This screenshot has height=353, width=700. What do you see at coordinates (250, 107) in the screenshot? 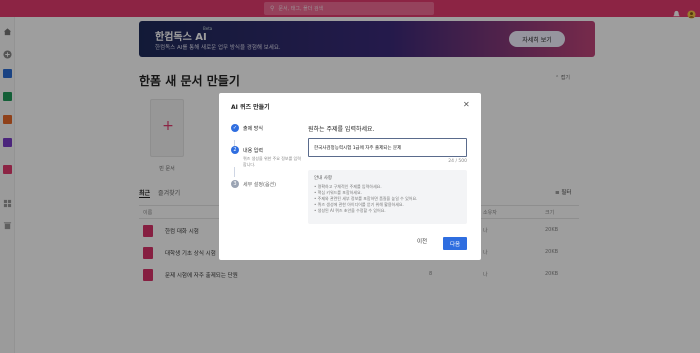
I see `dialog-title: AI 퀴즈 만들기` at bounding box center [250, 107].